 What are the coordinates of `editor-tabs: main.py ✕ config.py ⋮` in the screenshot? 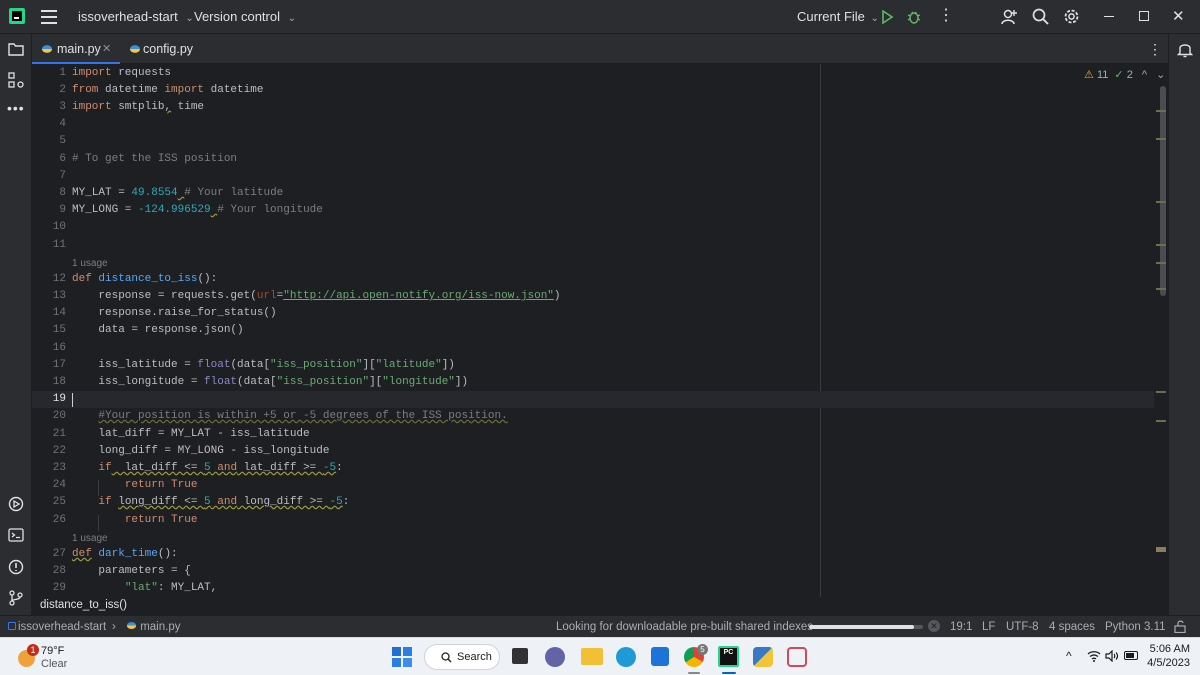 It's located at (600, 49).